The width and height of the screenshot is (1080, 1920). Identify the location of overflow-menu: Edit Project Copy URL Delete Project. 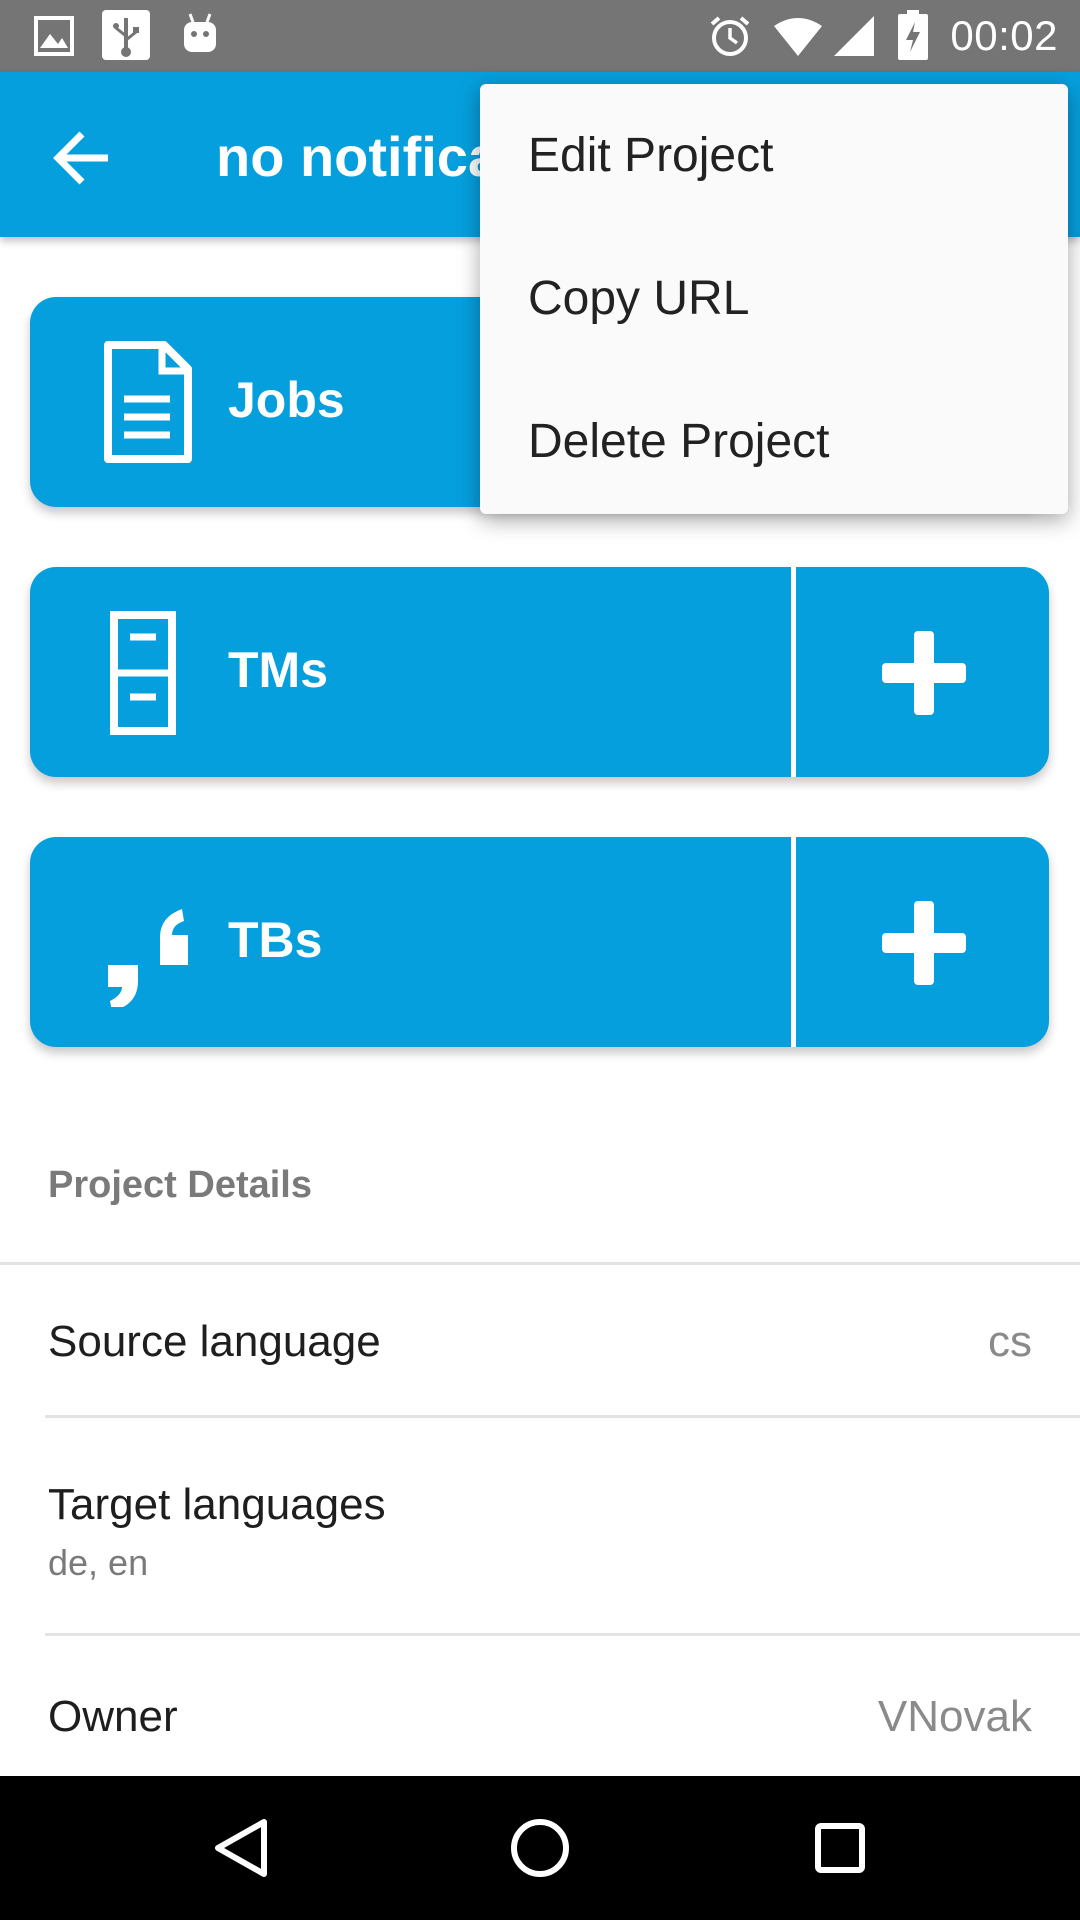
(774, 299).